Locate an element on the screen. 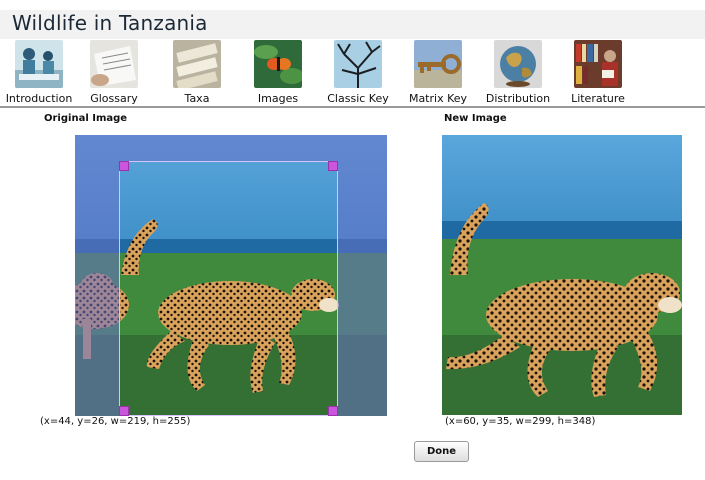  nav-label-classic-key: Classic Key is located at coordinates (358, 98).